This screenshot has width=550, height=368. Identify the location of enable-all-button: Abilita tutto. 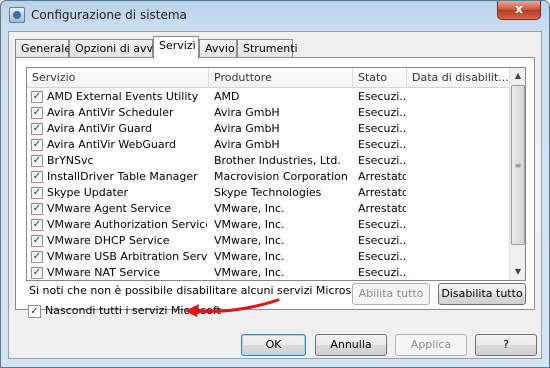
(391, 294).